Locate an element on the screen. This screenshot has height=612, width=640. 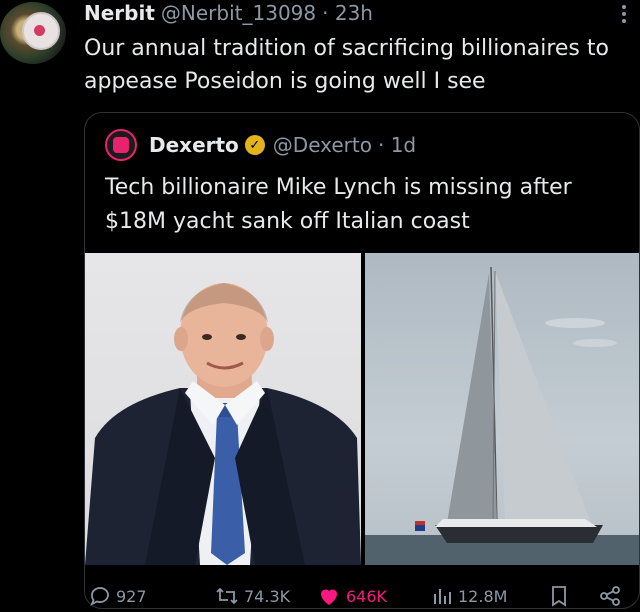
repost-button: 74.3K is located at coordinates (252, 596).